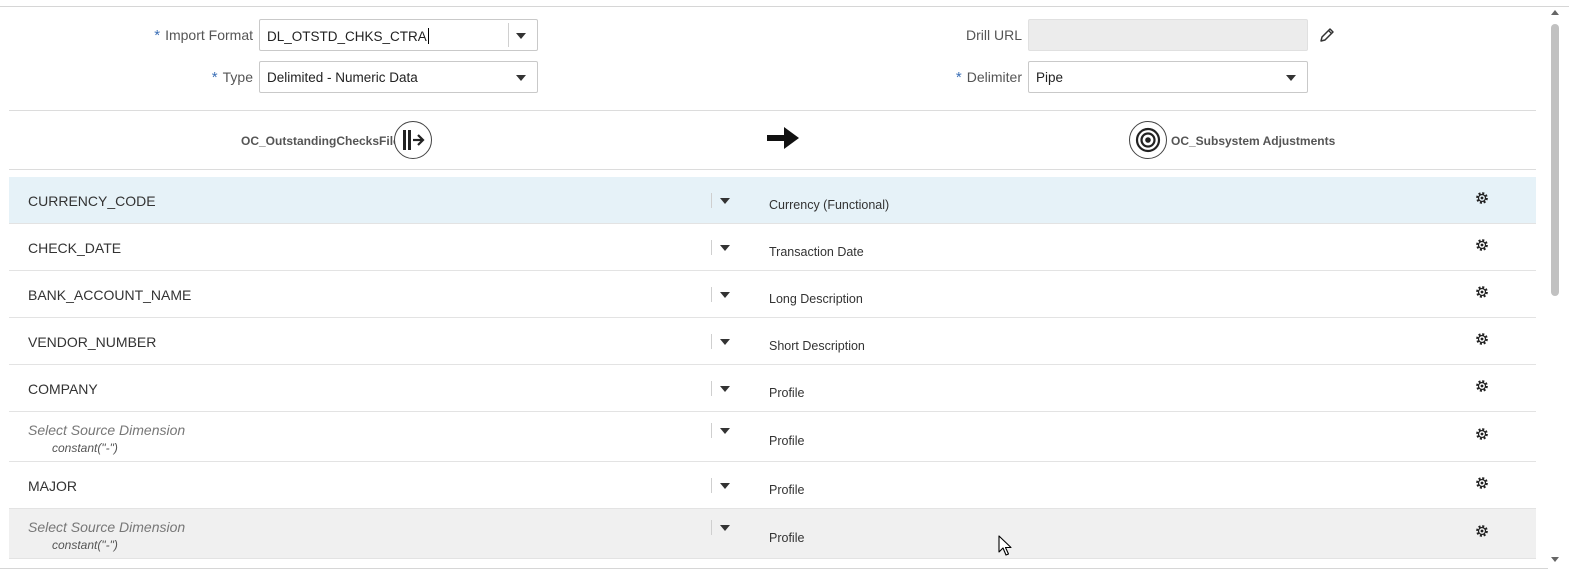 The height and width of the screenshot is (574, 1569). What do you see at coordinates (92, 201) in the screenshot?
I see `source-dimension: CURRENCY_CODE` at bounding box center [92, 201].